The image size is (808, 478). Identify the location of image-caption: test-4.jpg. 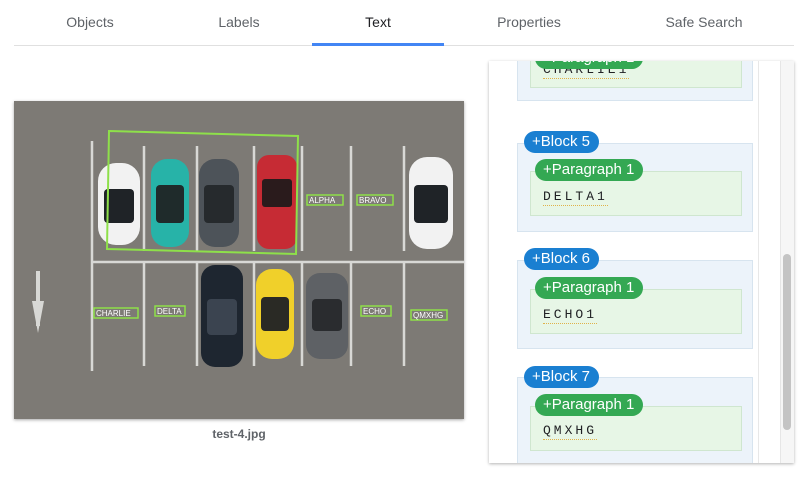
(239, 434).